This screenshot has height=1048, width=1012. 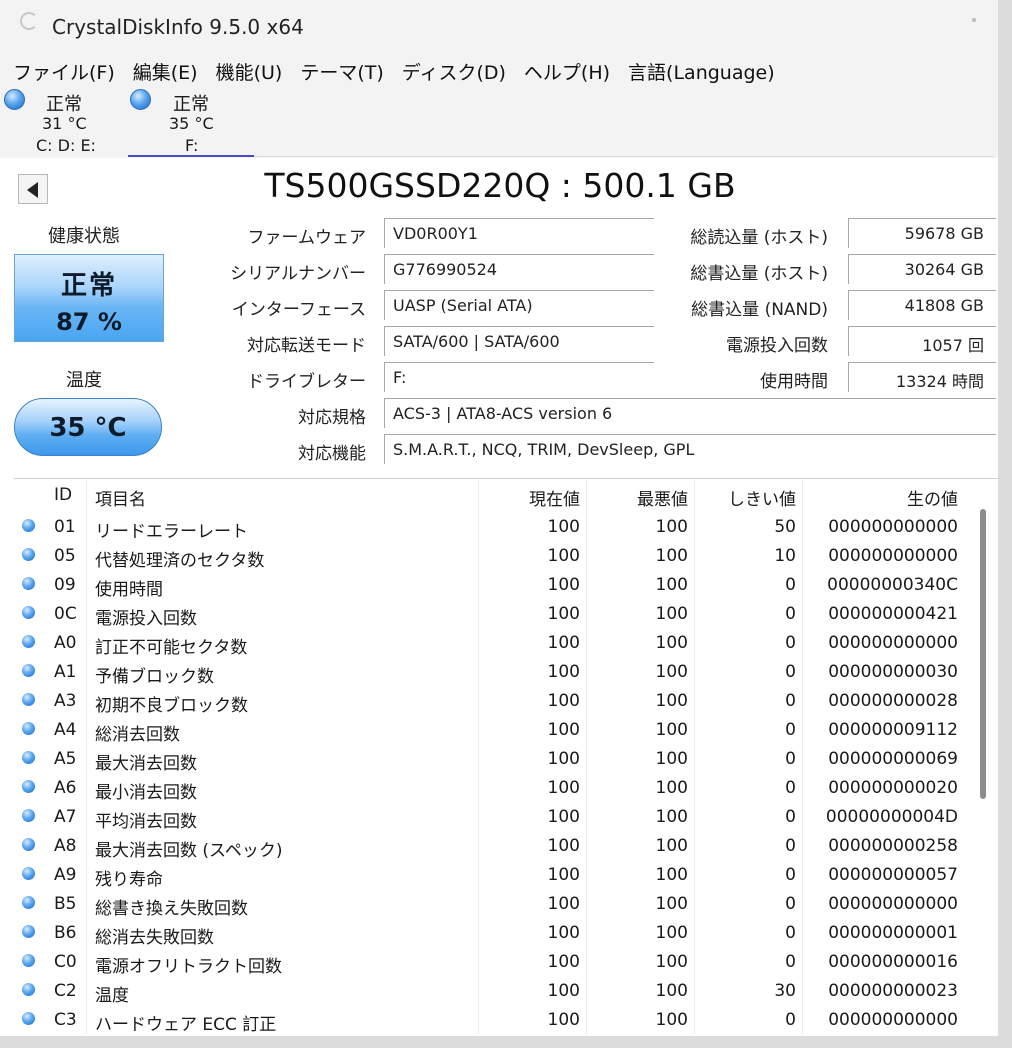 What do you see at coordinates (893, 788) in the screenshot?
I see `attr-raw: 000000000020` at bounding box center [893, 788].